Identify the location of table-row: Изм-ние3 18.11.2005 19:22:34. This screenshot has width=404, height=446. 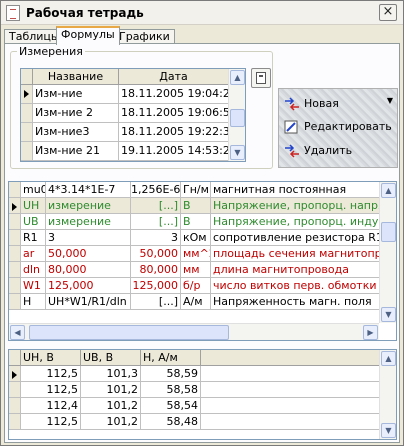
(133, 132).